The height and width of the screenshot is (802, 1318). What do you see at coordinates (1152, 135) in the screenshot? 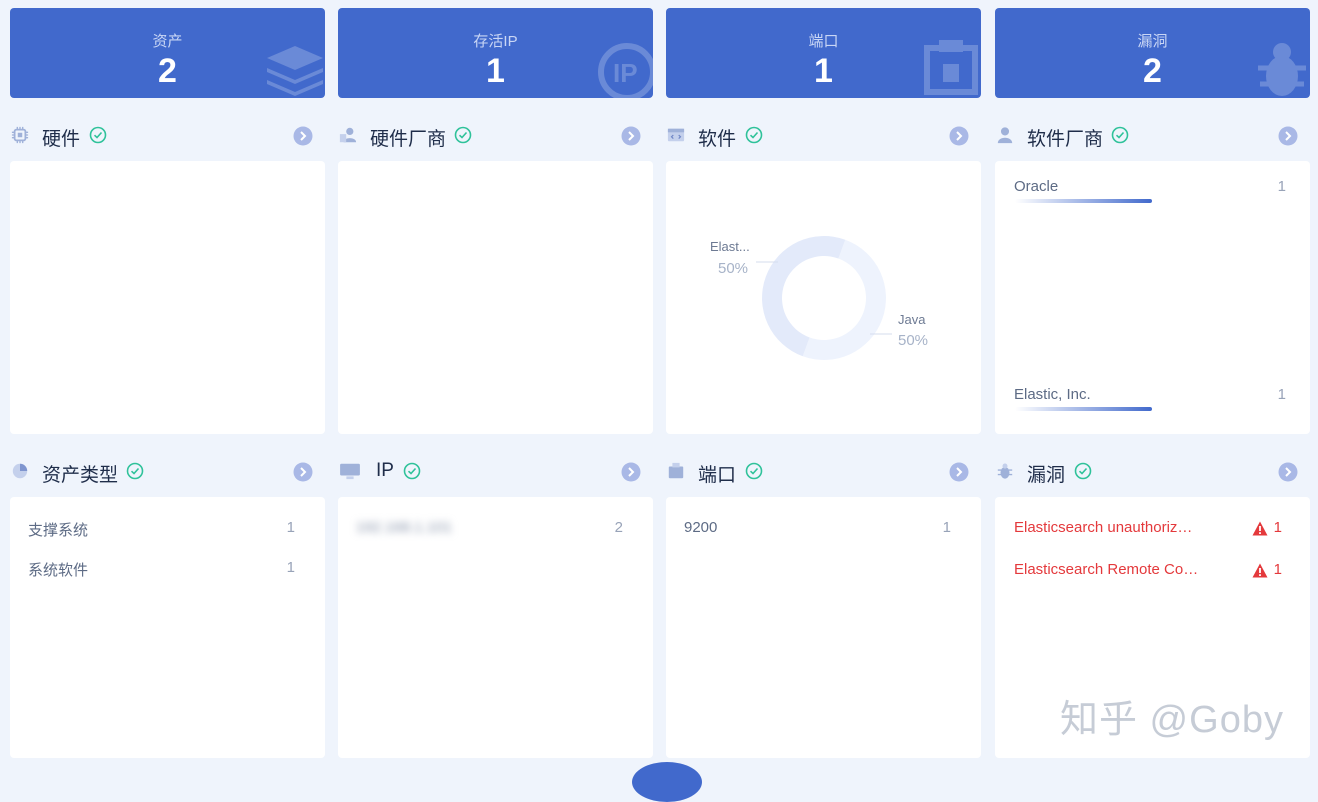
I see `section-header-software-vendor: 软件厂商` at bounding box center [1152, 135].